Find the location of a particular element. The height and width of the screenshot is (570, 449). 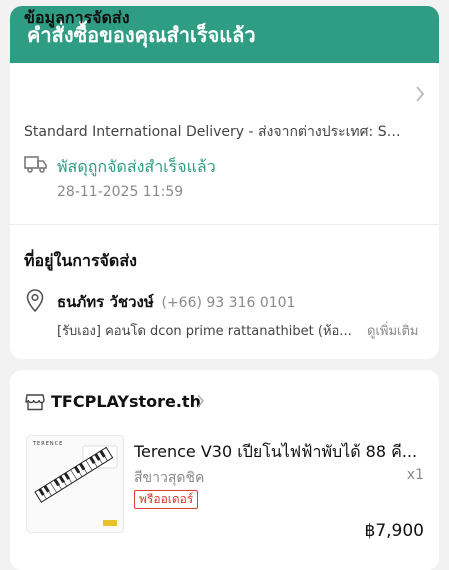

product-variant: สีขาวสุดชิค is located at coordinates (169, 478).